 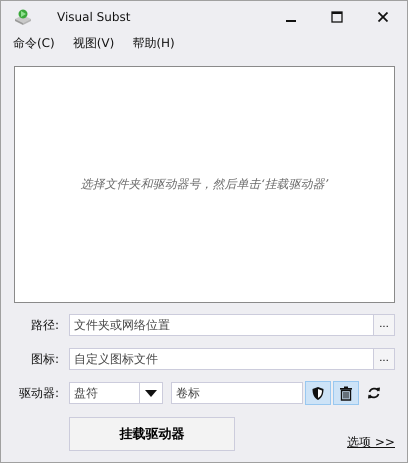 I want to click on drive-icon, so click(x=23, y=17).